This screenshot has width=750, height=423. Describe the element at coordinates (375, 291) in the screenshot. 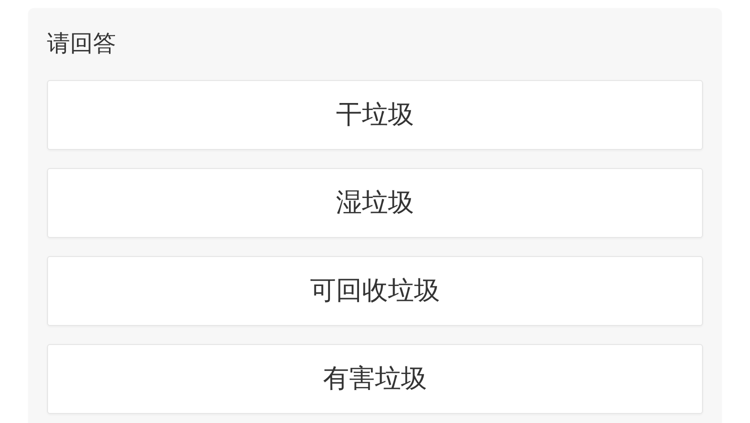

I see `answer-option: 可回收垃圾` at that location.